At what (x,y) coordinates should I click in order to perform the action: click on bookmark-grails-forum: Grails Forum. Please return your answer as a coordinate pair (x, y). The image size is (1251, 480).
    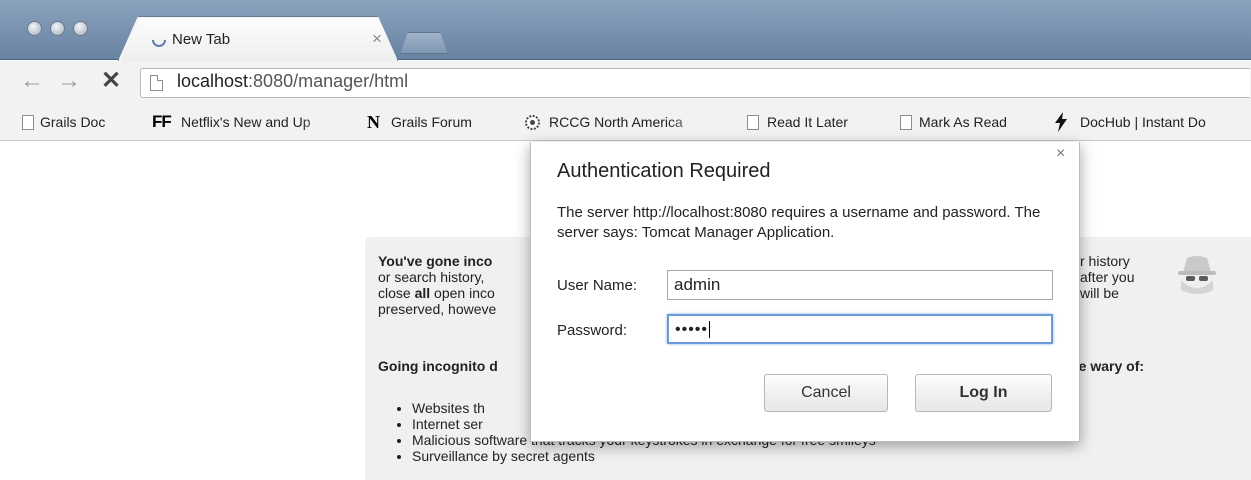
    Looking at the image, I should click on (446, 123).